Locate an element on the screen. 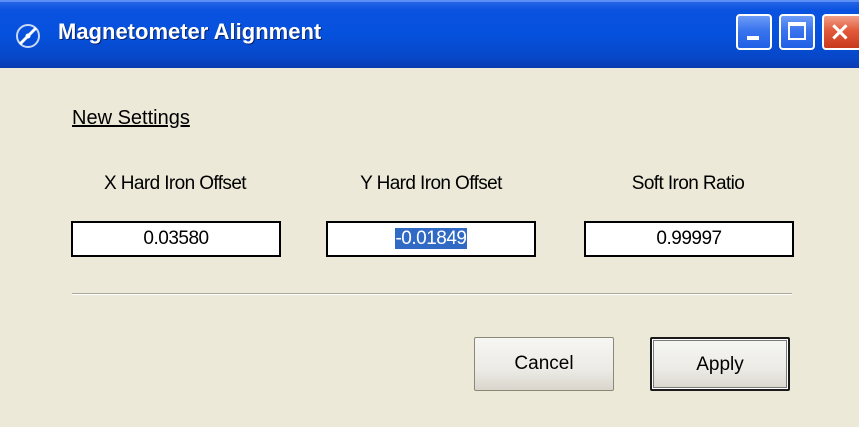 This screenshot has width=859, height=427. maximize-button is located at coordinates (797, 32).